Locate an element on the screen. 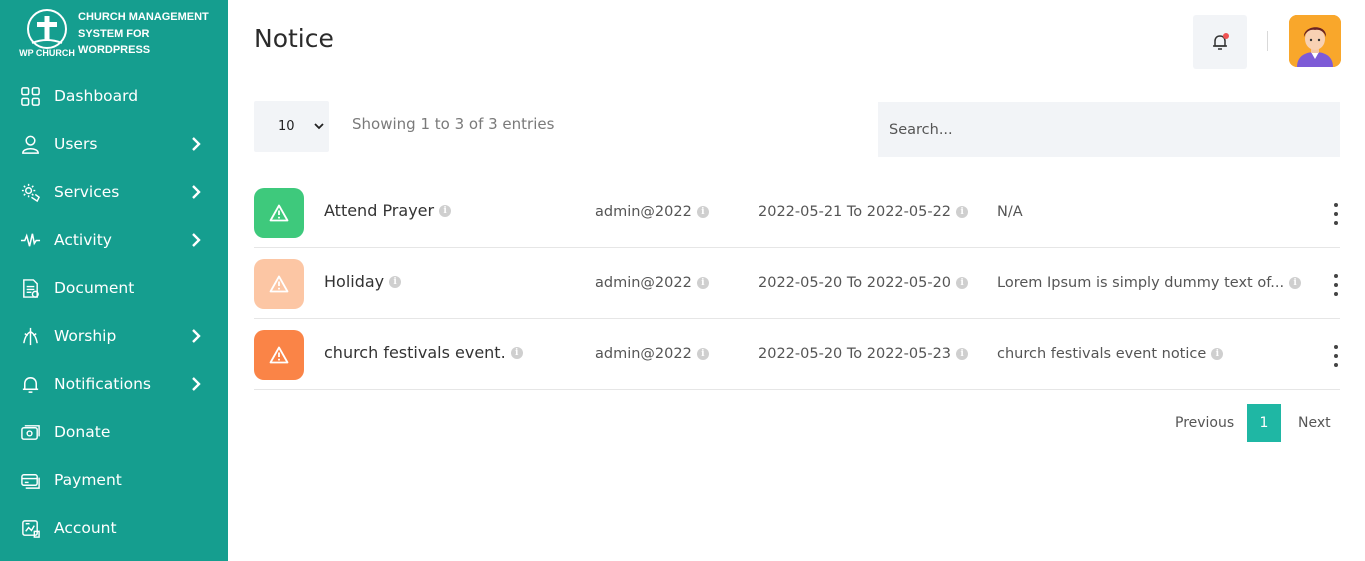  search-input is located at coordinates (1109, 129).